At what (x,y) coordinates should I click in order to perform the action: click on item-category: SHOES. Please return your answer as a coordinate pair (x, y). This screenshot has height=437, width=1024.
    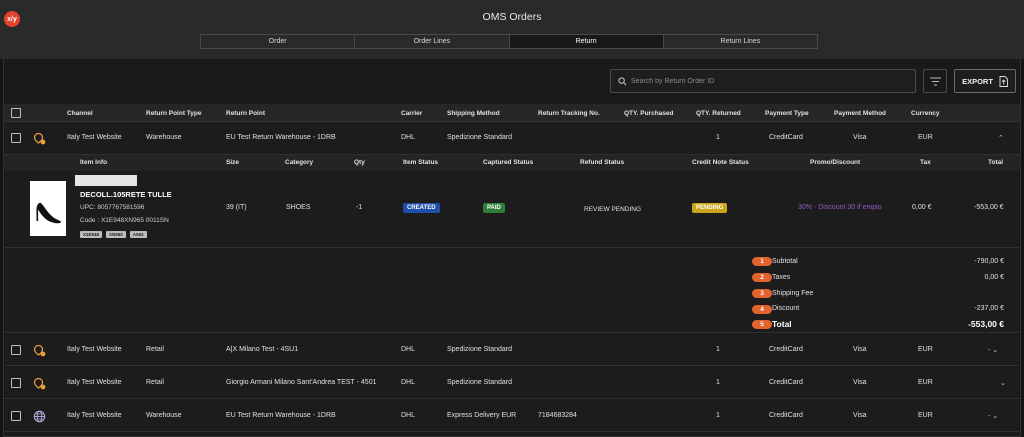
    Looking at the image, I should click on (298, 207).